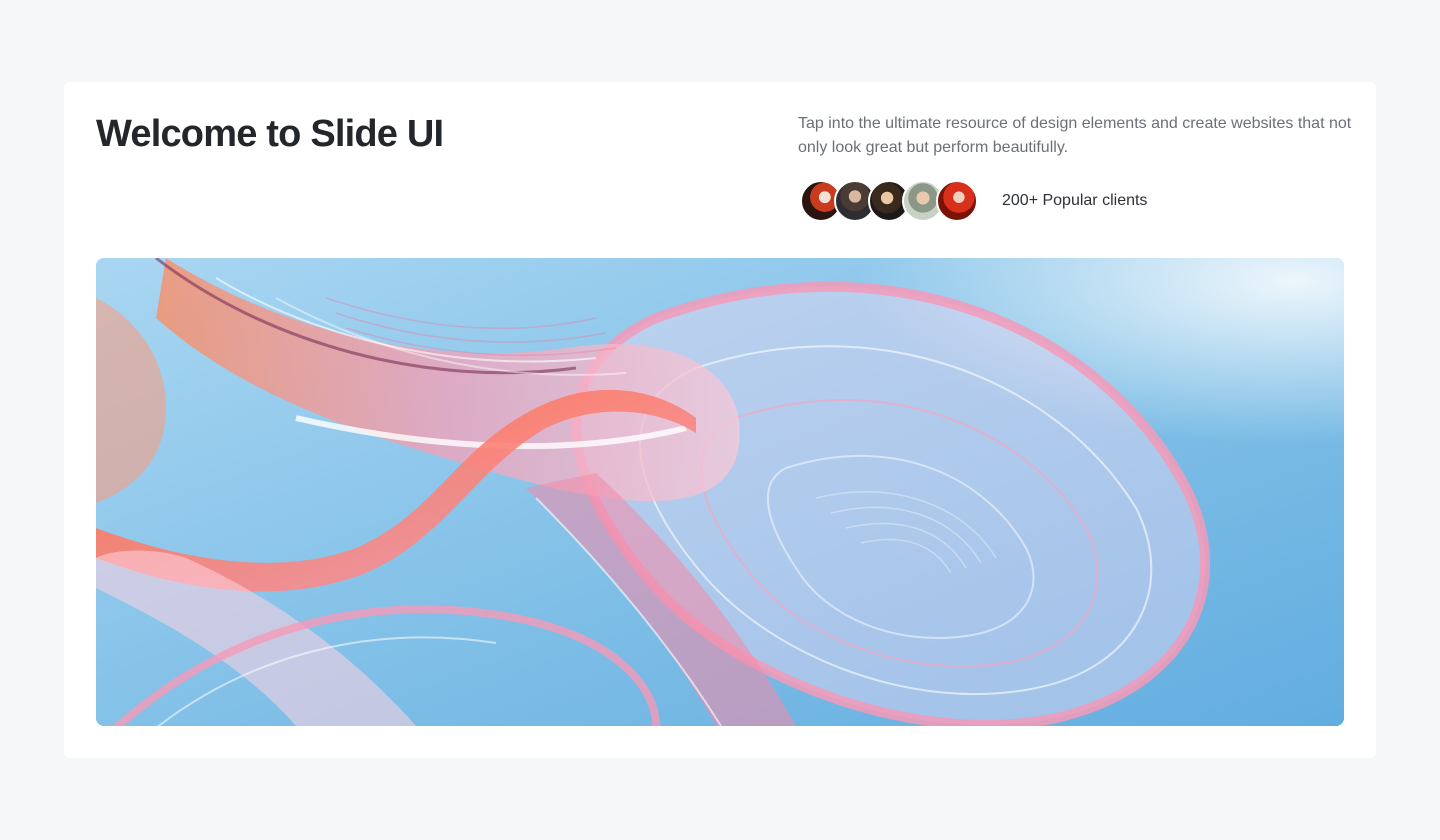 The height and width of the screenshot is (840, 1440). I want to click on client-avatar-group, so click(889, 201).